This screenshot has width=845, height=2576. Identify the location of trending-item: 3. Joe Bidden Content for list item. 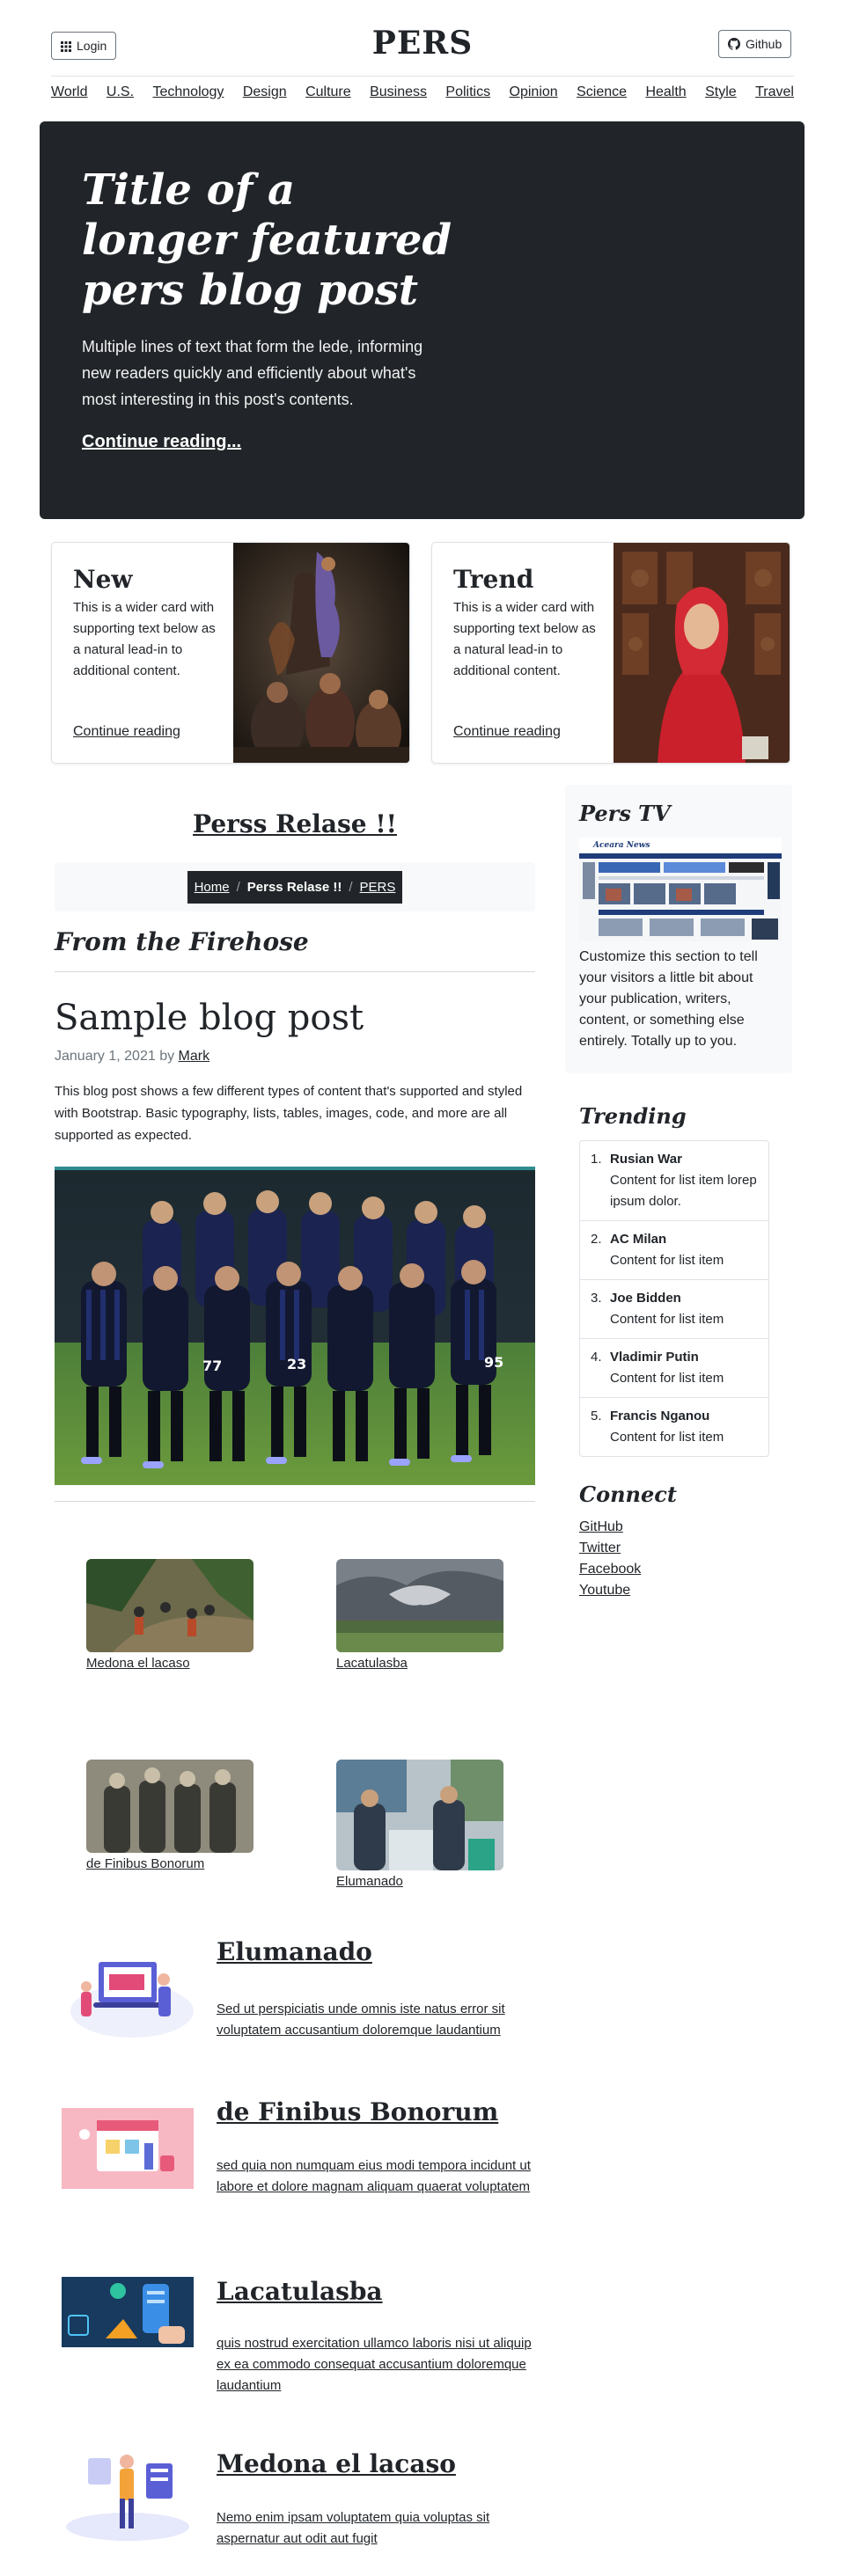
(674, 1309).